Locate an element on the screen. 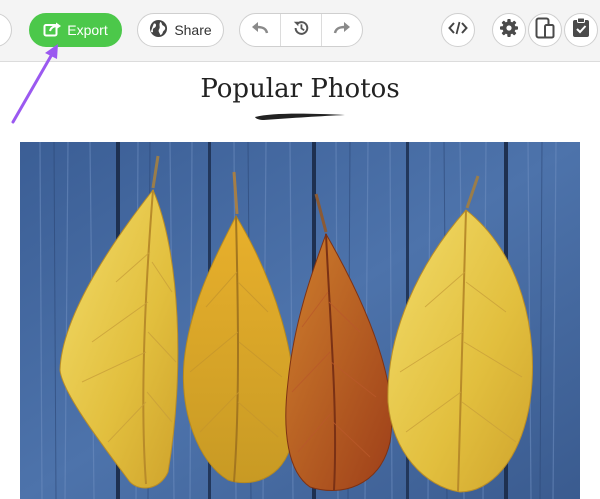 Image resolution: width=600 pixels, height=499 pixels. redo-icon is located at coordinates (342, 30).